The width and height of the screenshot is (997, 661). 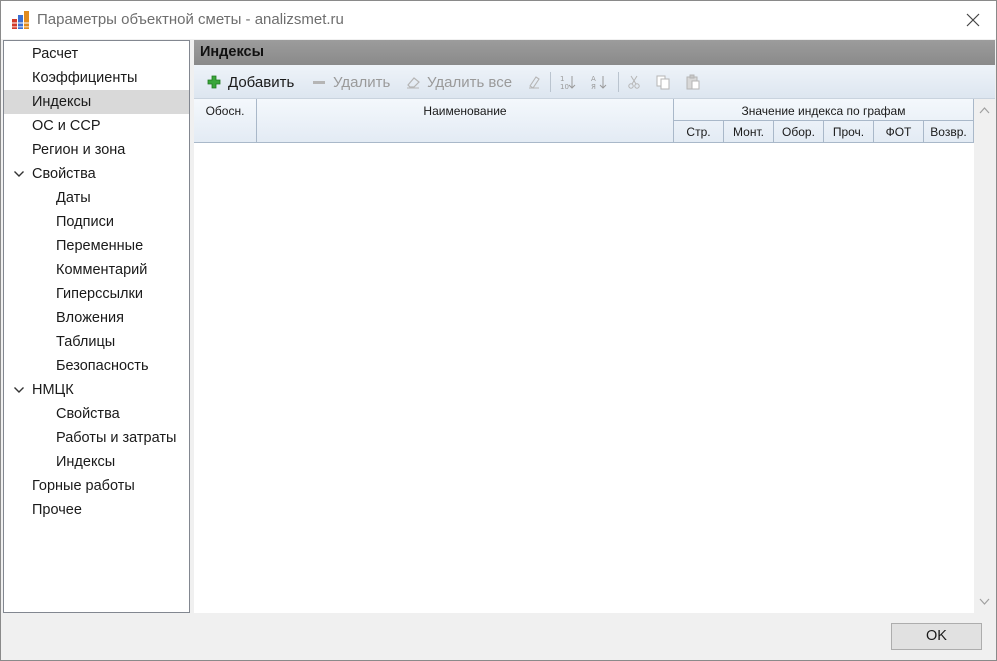 What do you see at coordinates (261, 82) in the screenshot?
I see `add-button-label: Добавить` at bounding box center [261, 82].